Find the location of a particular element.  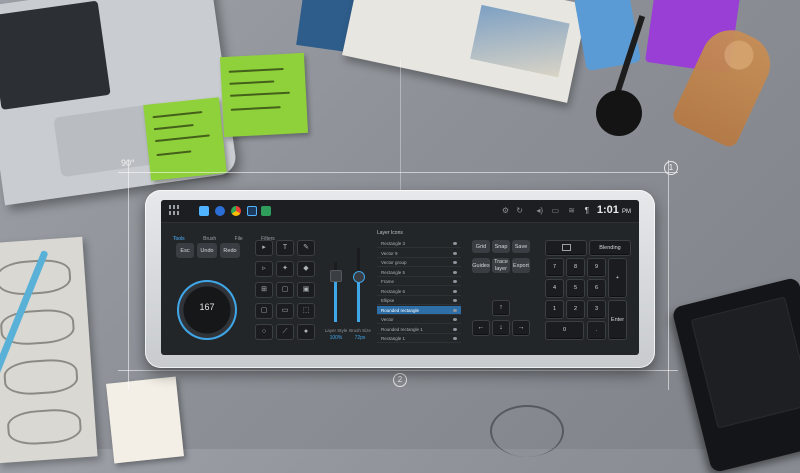

apps-grid-icon is located at coordinates (174, 210).